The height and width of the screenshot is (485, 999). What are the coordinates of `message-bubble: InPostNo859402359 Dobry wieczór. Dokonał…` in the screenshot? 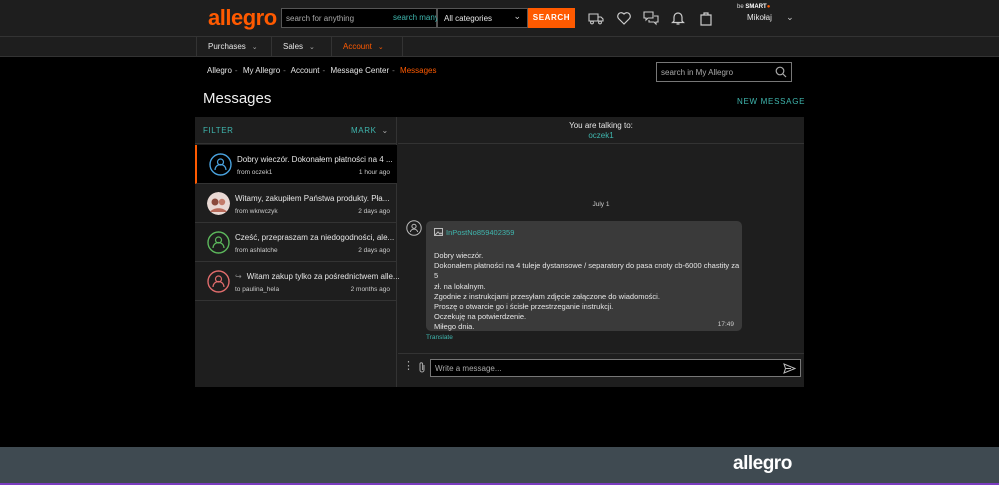 It's located at (584, 276).